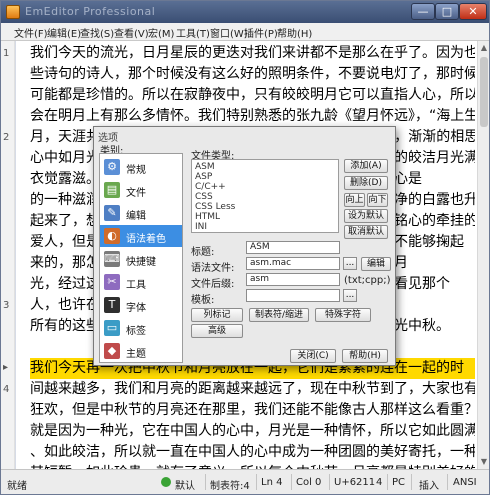 The image size is (490, 495). I want to click on line-number: 4, so click(6, 389).